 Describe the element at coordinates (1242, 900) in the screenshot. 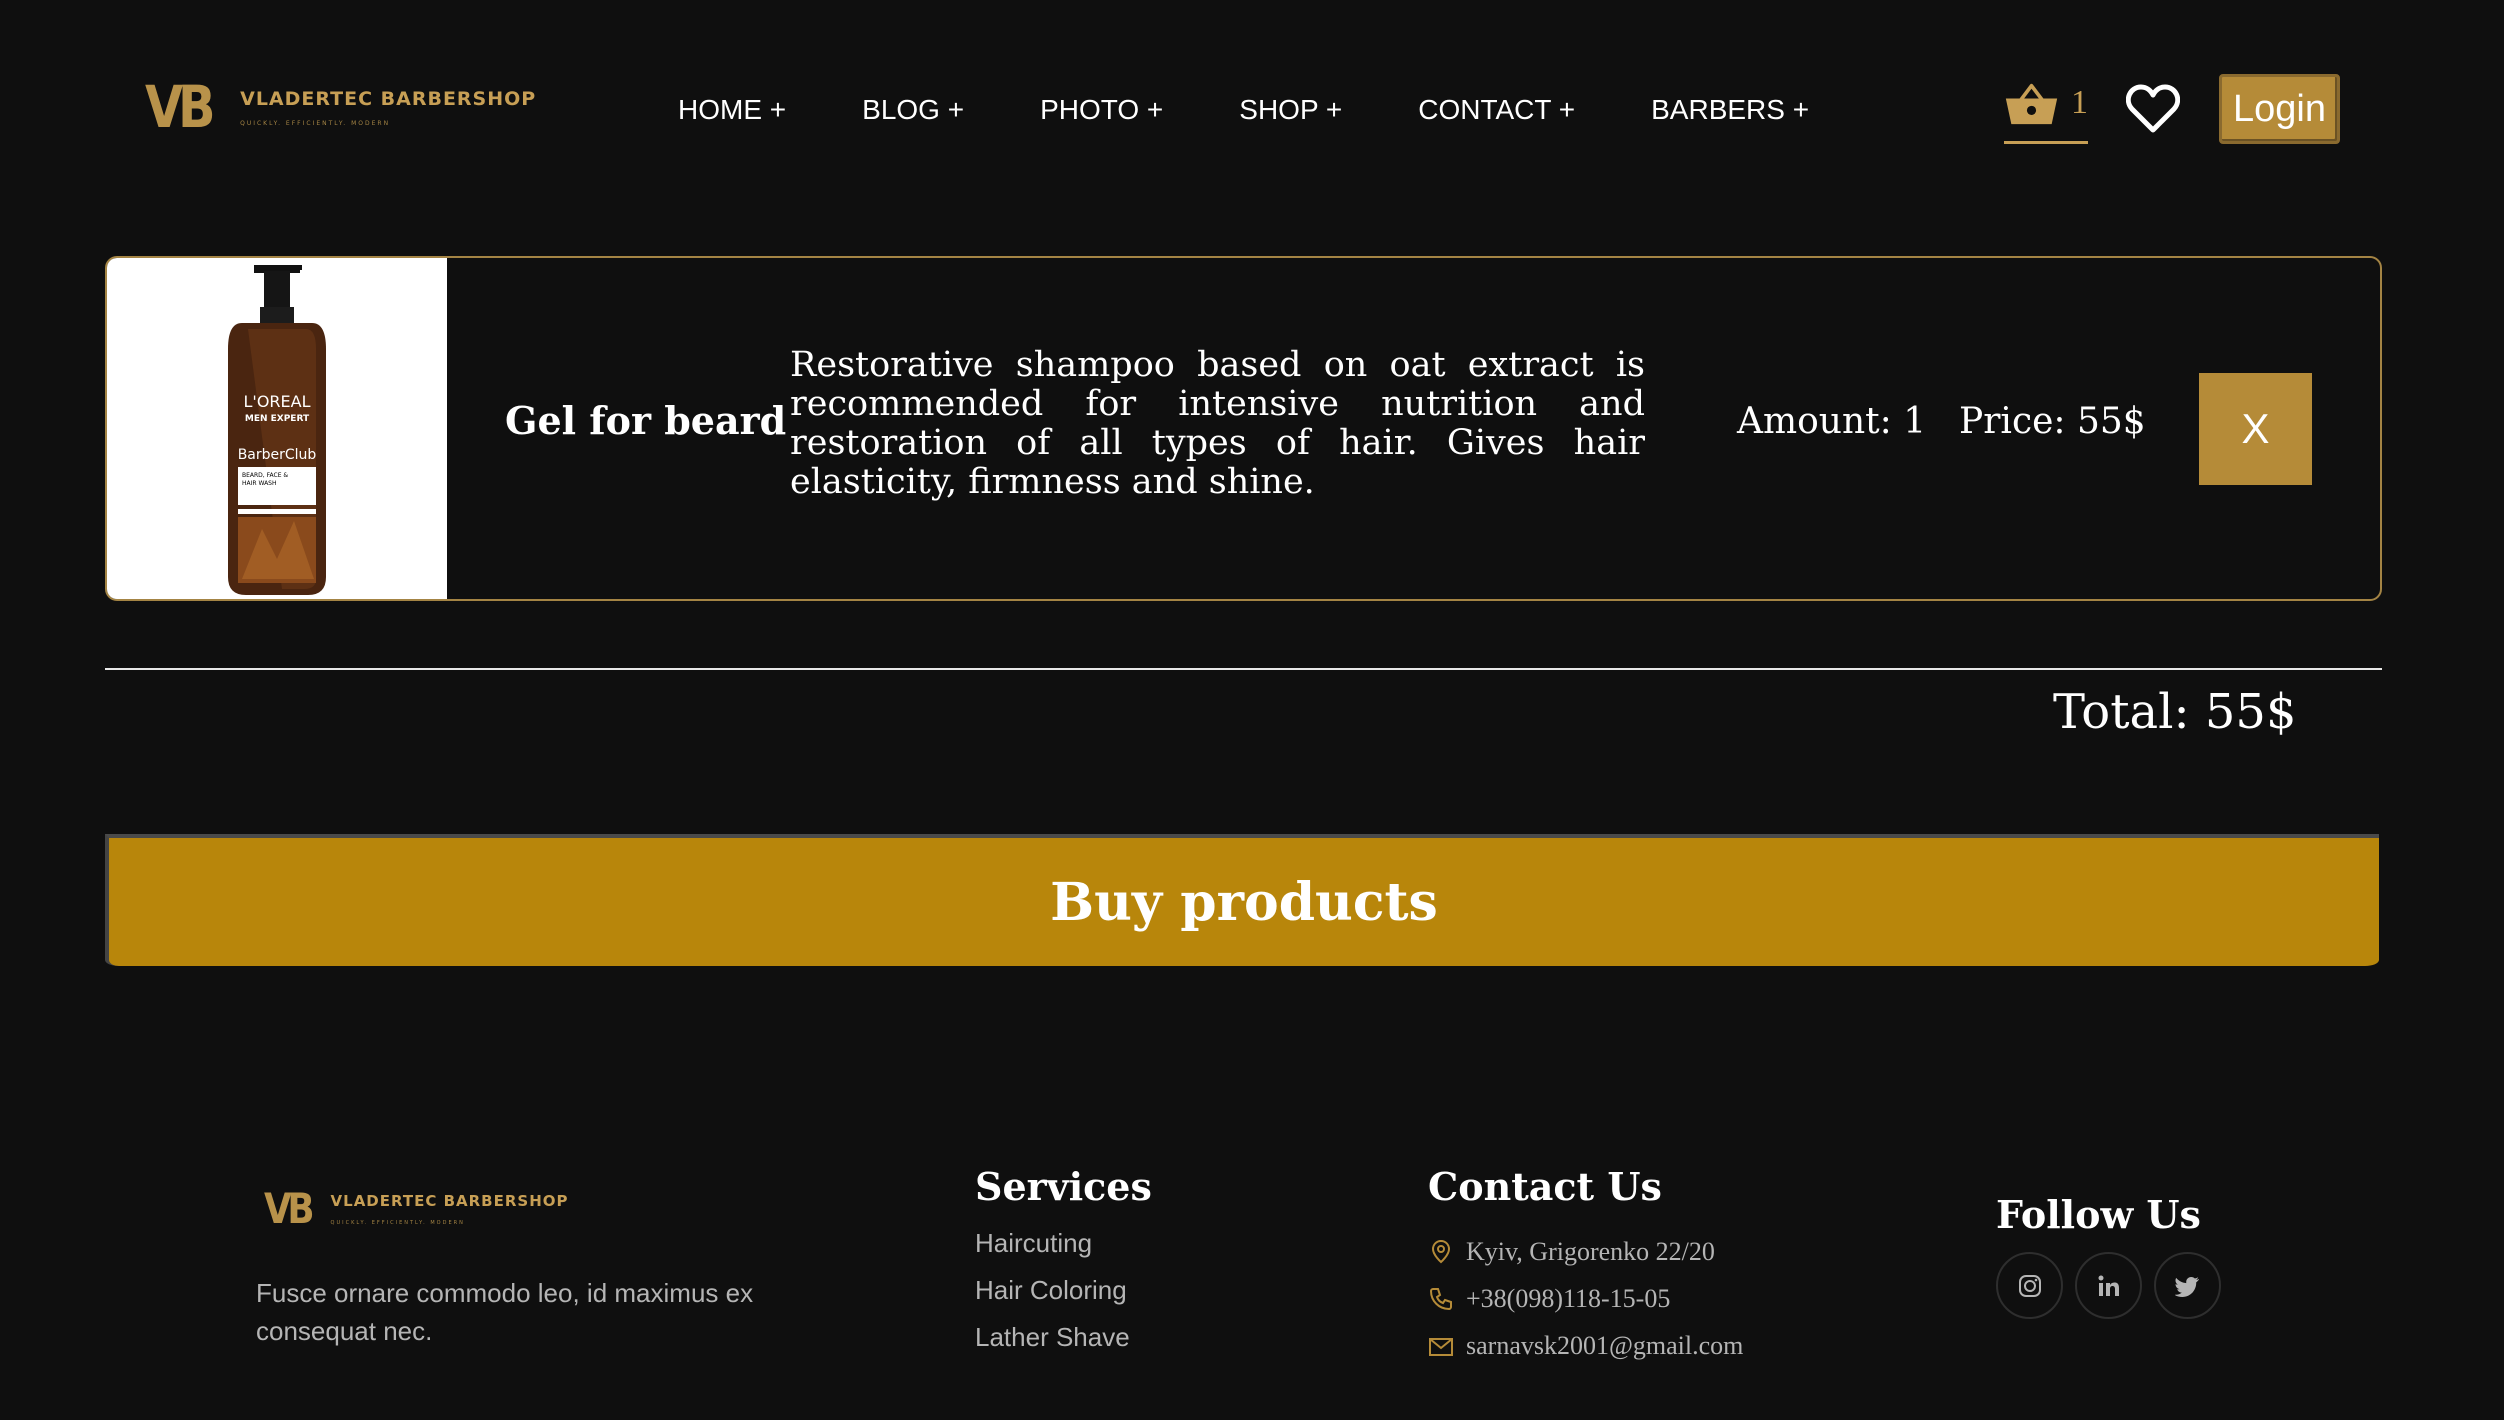

I see `buy-products-button: Buy products` at that location.